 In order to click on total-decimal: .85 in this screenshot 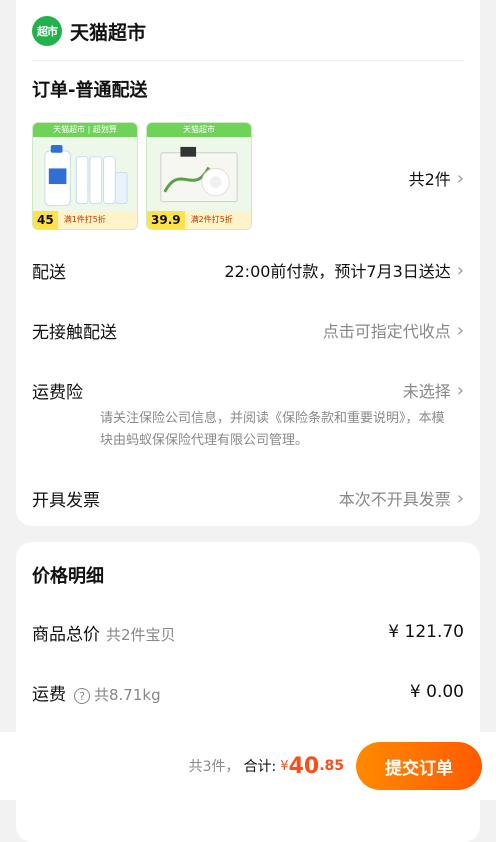, I will do `click(331, 766)`.